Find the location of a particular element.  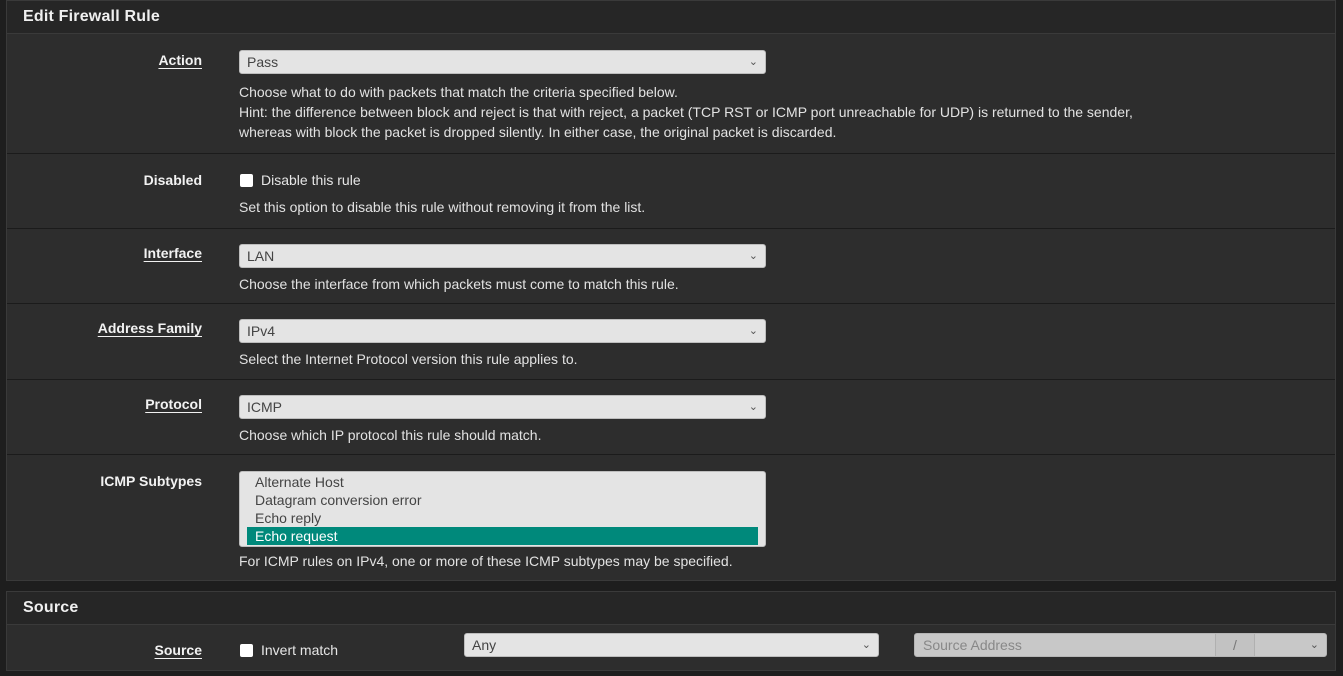

disable-rule-label: Disable this rule is located at coordinates (311, 180).